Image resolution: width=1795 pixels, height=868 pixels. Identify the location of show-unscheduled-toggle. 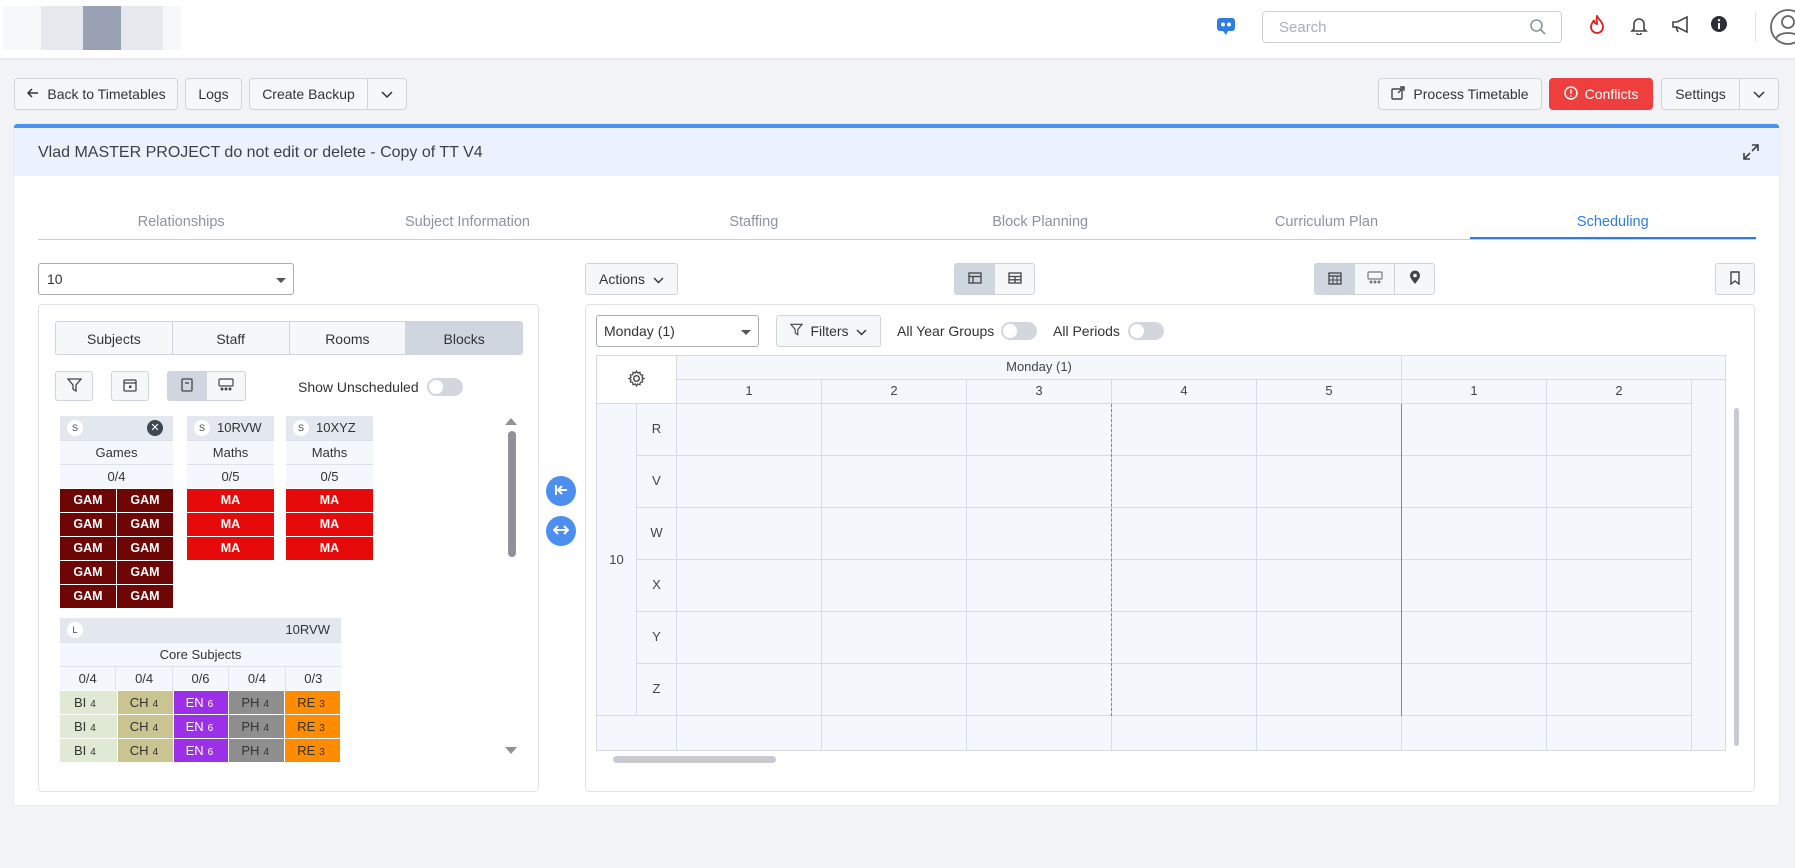
(445, 387).